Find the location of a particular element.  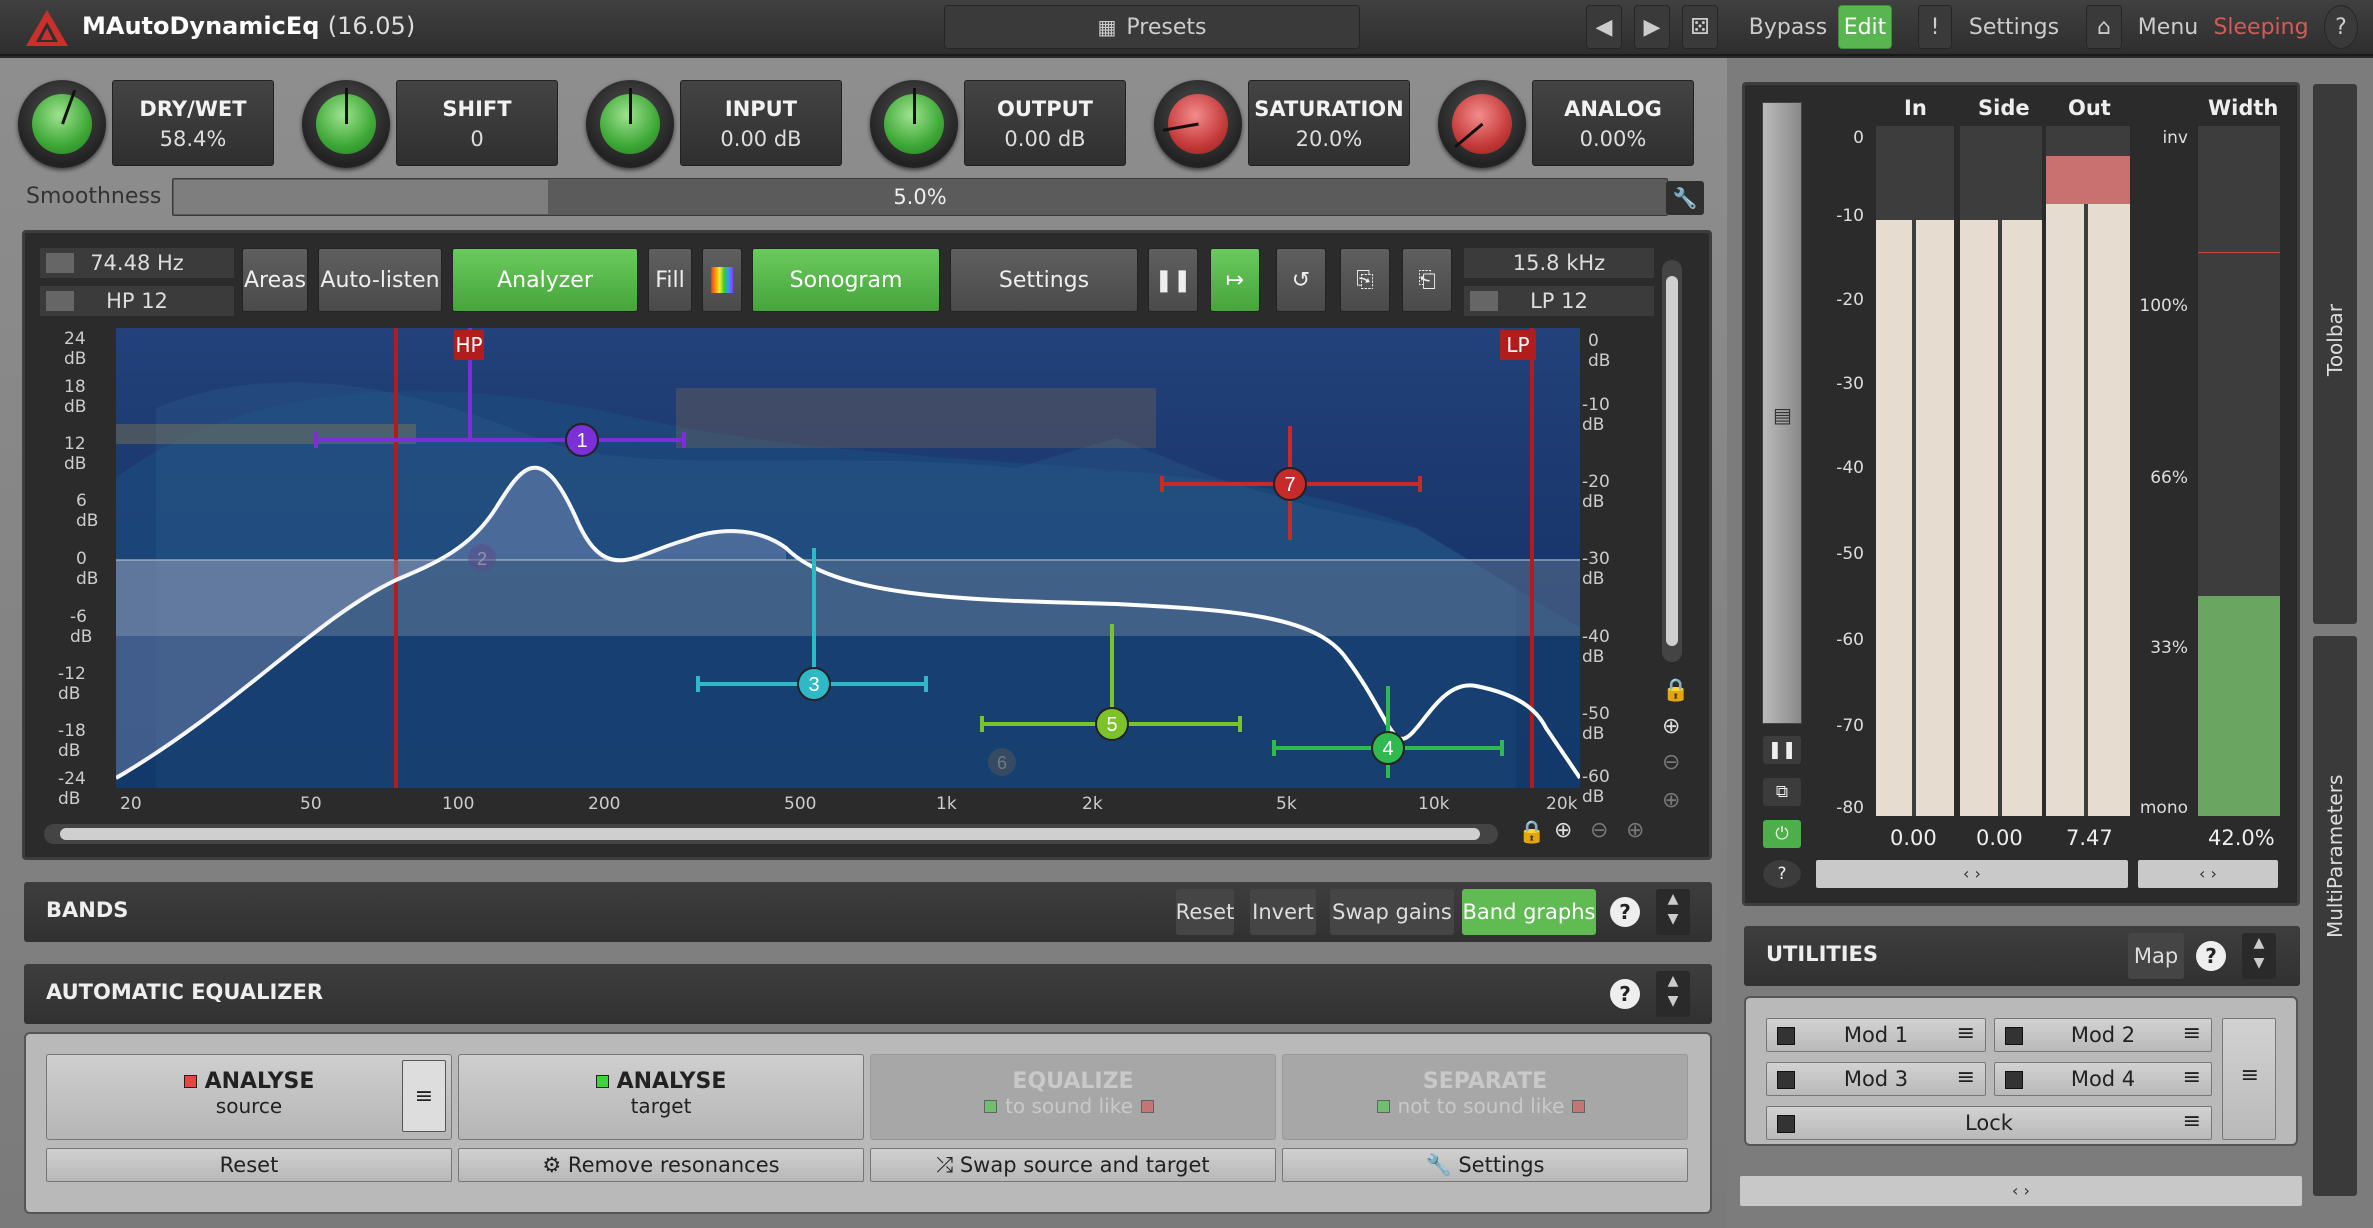

alert-button: ! is located at coordinates (1935, 27).